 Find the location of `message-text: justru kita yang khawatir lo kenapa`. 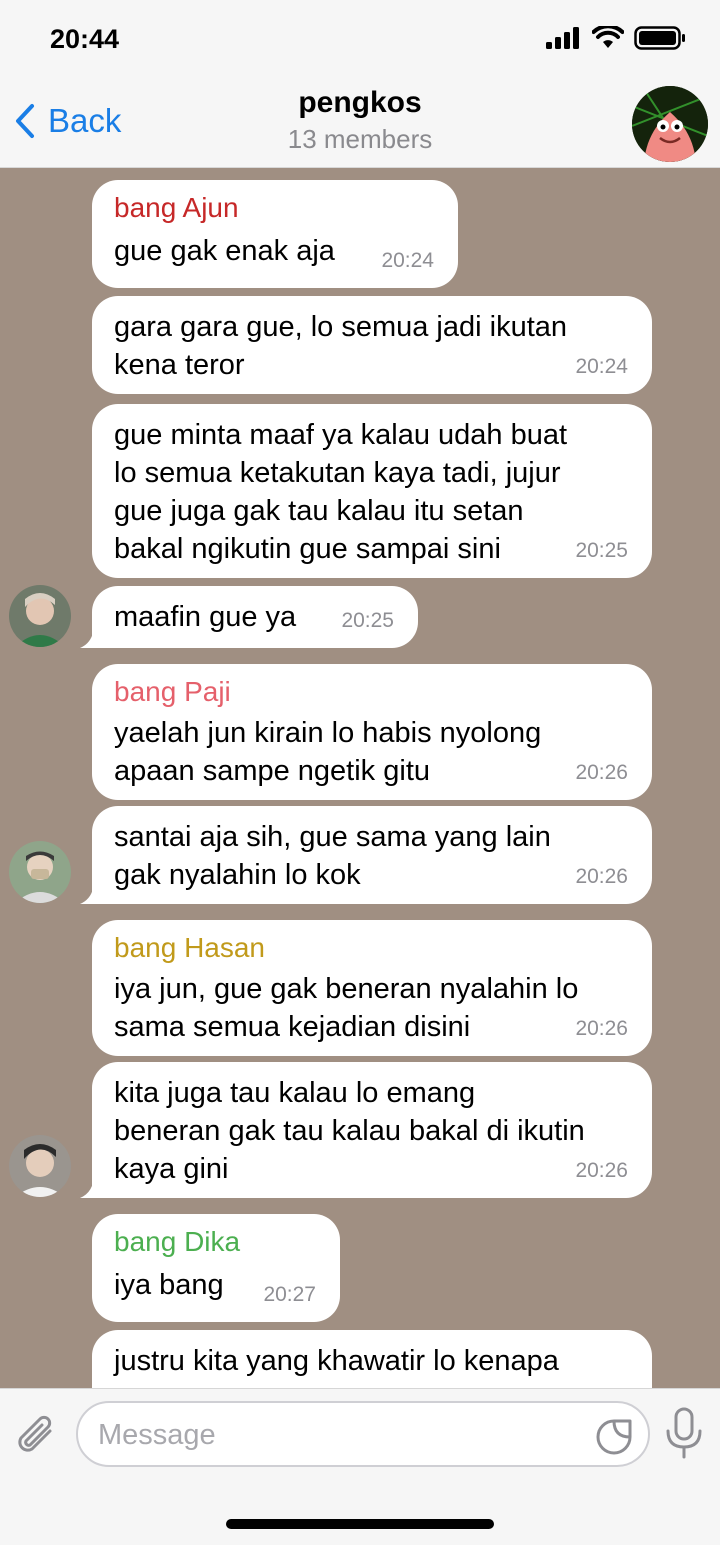

message-text: justru kita yang khawatir lo kenapa is located at coordinates (336, 1361).